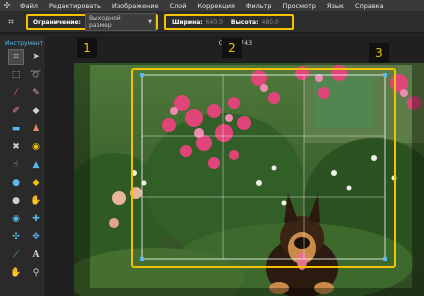 This screenshot has height=296, width=424. I want to click on brush-tool-icon: ✐, so click(16, 111).